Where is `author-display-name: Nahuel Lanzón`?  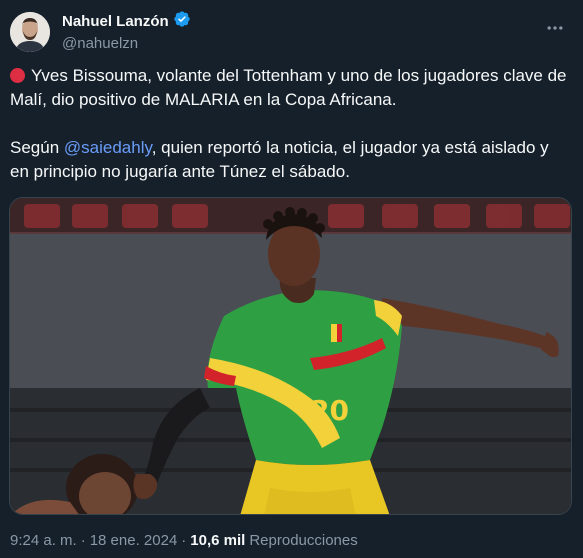 author-display-name: Nahuel Lanzón is located at coordinates (115, 22).